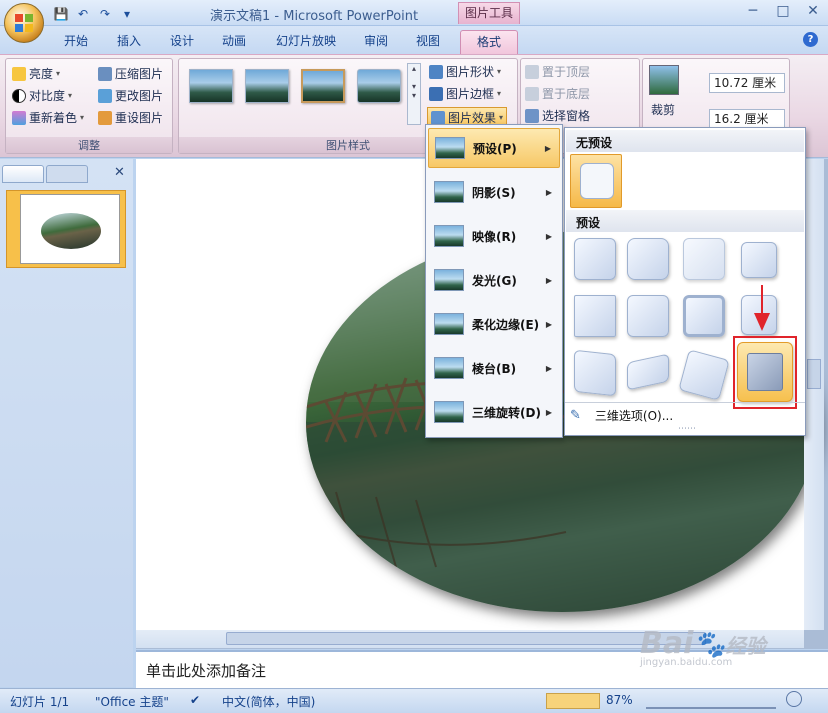  Describe the element at coordinates (48, 117) in the screenshot. I see `recolor-button: 重新着色 ▾` at that location.